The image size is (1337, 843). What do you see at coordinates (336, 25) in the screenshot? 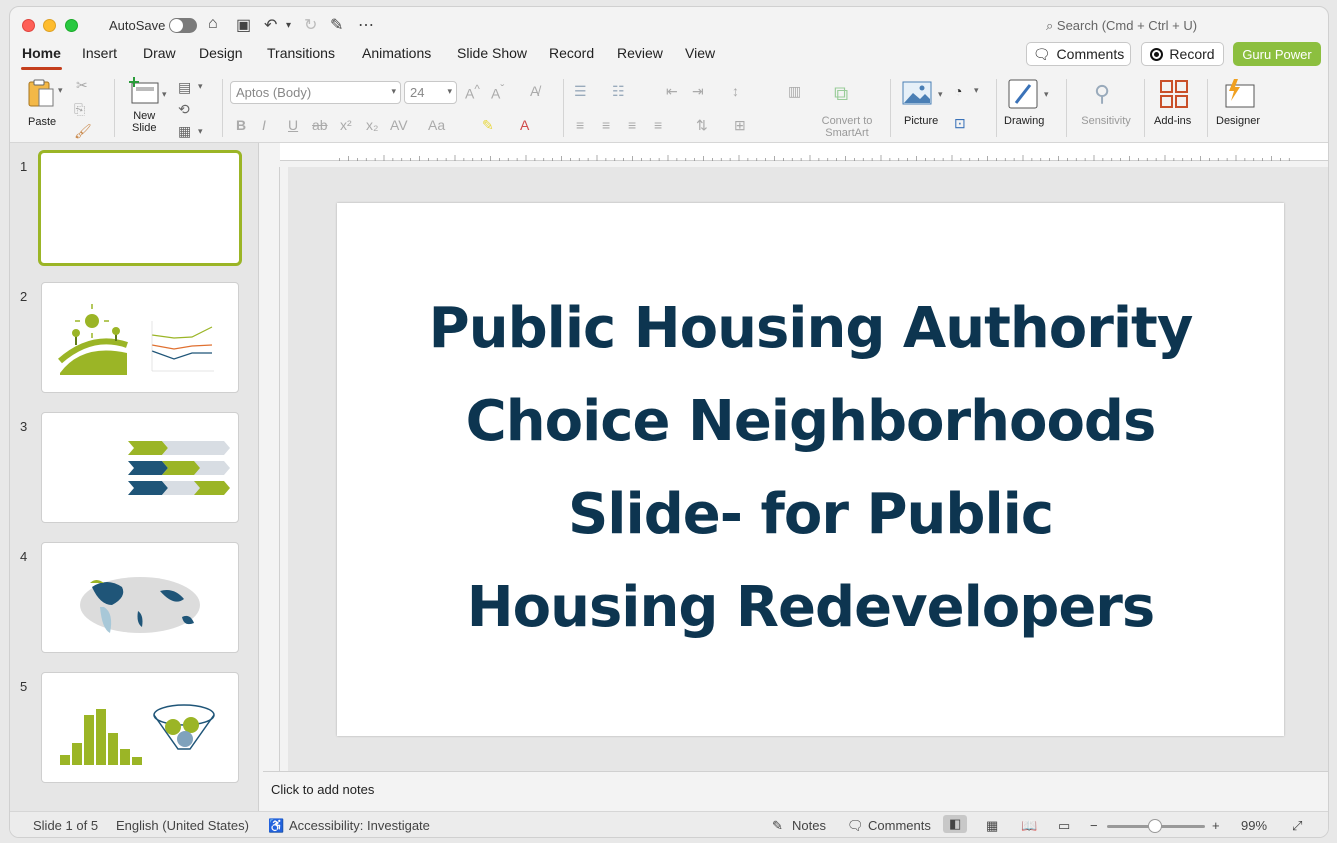
I see `customize-toolbar-icon: ✎` at bounding box center [336, 25].